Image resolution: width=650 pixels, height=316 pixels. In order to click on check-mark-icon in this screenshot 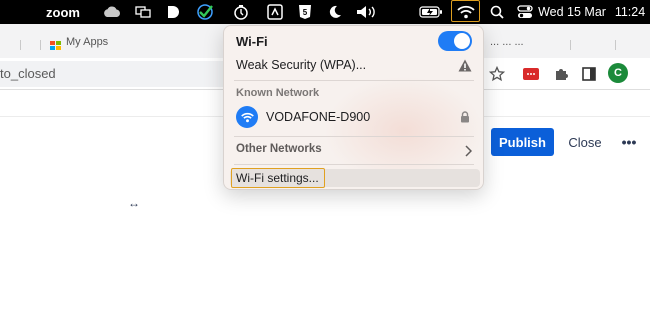, I will do `click(205, 12)`.